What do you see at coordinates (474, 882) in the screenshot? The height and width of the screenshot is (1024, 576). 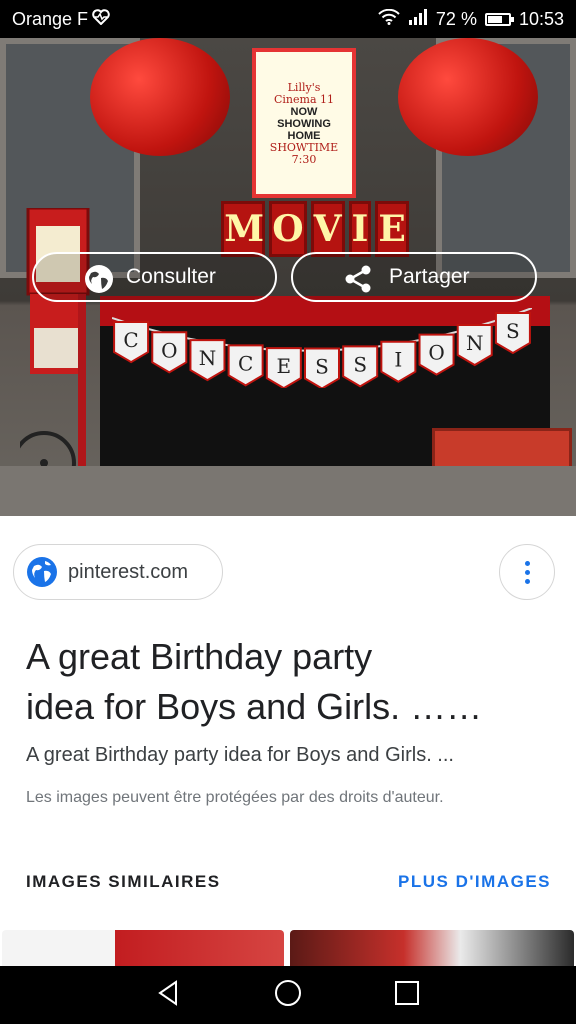 I see `more-images-link: PLUS D'IMAGES` at bounding box center [474, 882].